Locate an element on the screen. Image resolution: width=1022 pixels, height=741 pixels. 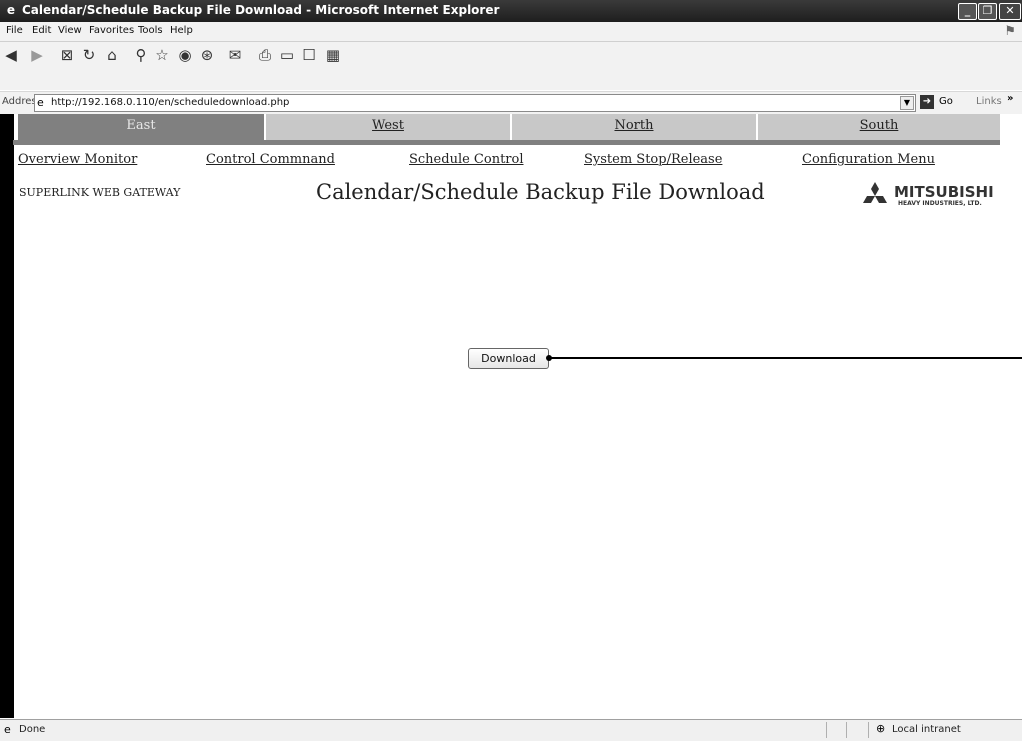
home-icon: ⌂ is located at coordinates (112, 55).